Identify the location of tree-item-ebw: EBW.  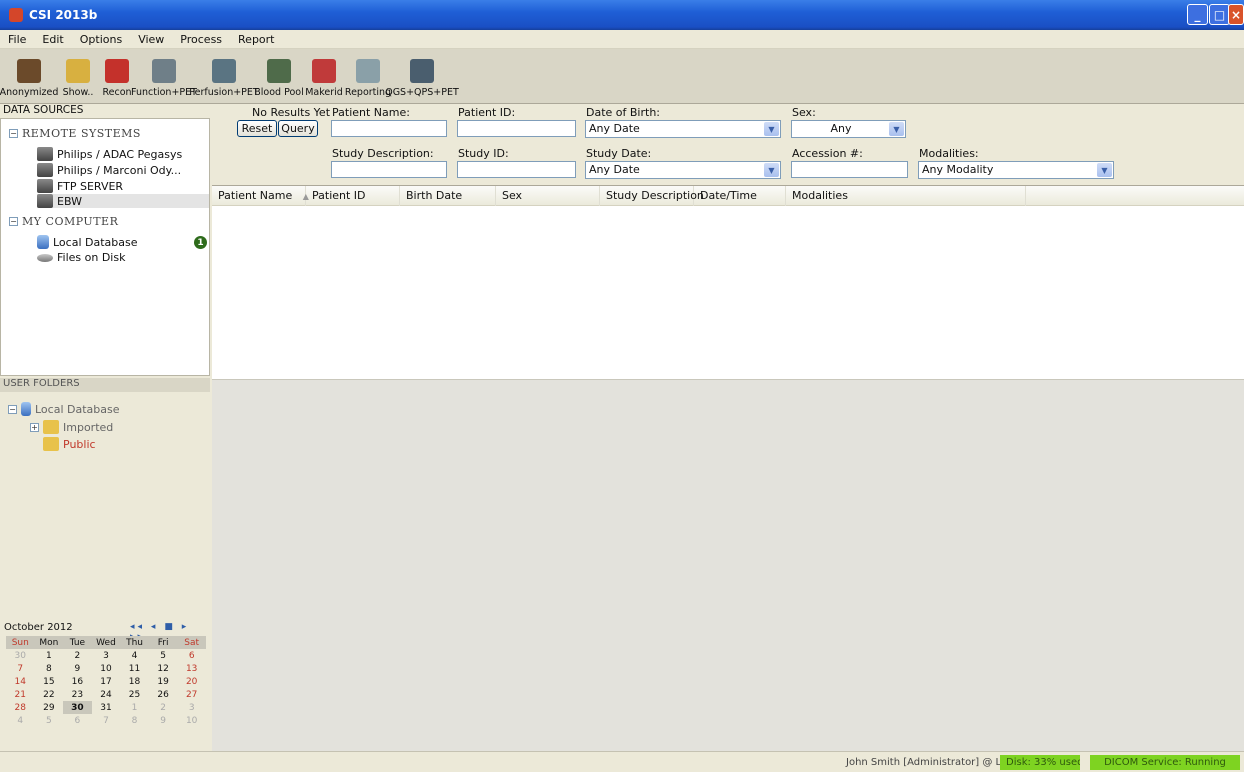
(123, 201).